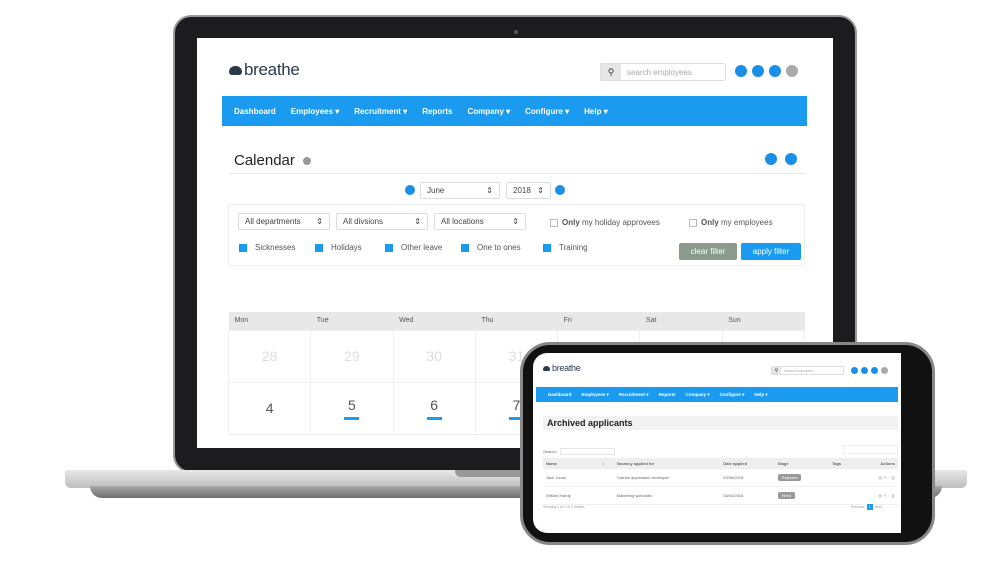 This screenshot has width=1006, height=576. What do you see at coordinates (747, 478) in the screenshot?
I see `date-applied: 20/06/2018` at bounding box center [747, 478].